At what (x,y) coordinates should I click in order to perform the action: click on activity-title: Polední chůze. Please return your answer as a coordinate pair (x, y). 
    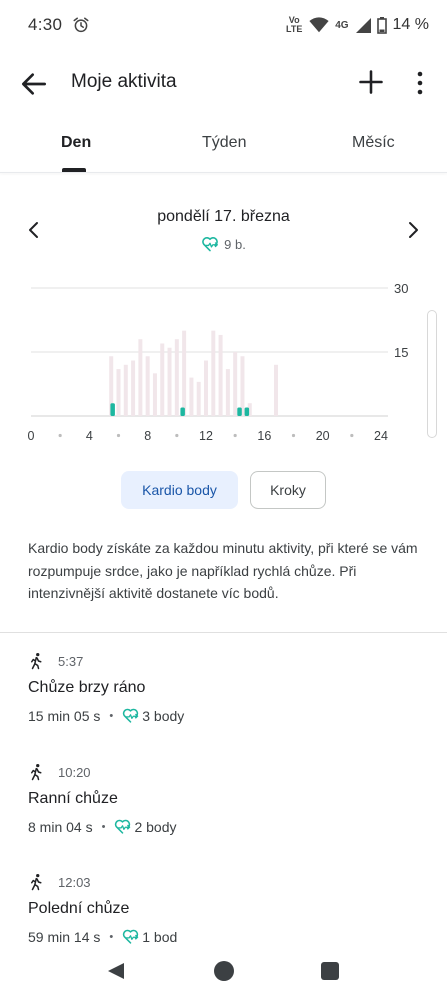
    Looking at the image, I should click on (79, 908).